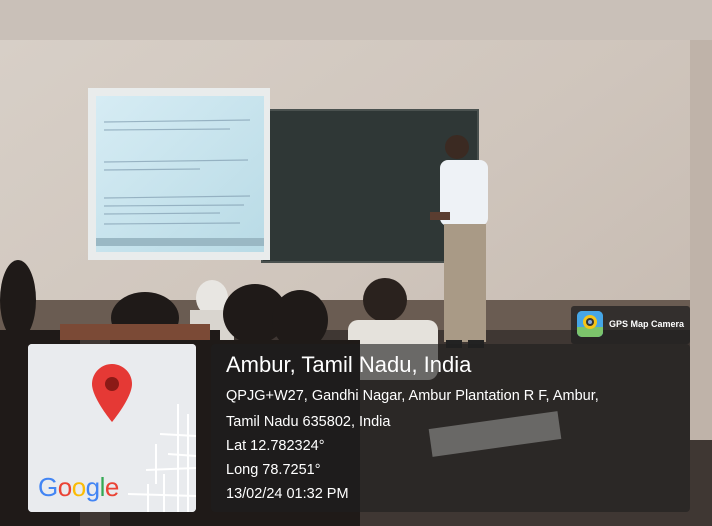 The image size is (712, 526). What do you see at coordinates (112, 428) in the screenshot?
I see `map-thumbnail: Google` at bounding box center [112, 428].